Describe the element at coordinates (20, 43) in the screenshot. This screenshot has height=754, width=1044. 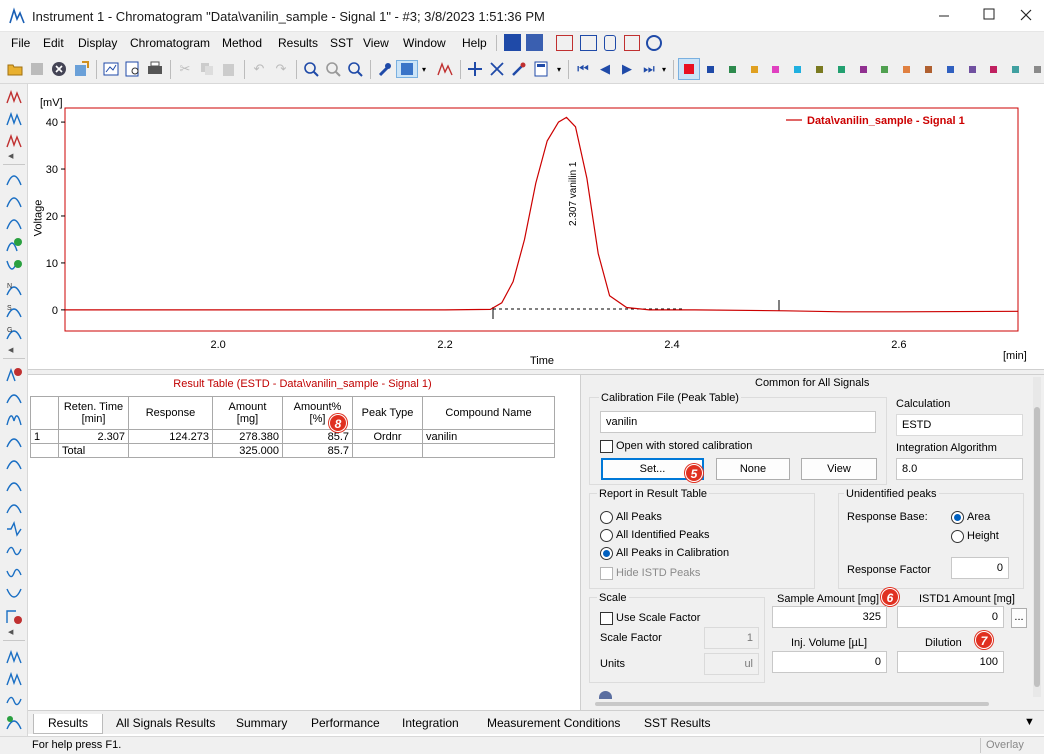
I see `menu-file: File` at that location.